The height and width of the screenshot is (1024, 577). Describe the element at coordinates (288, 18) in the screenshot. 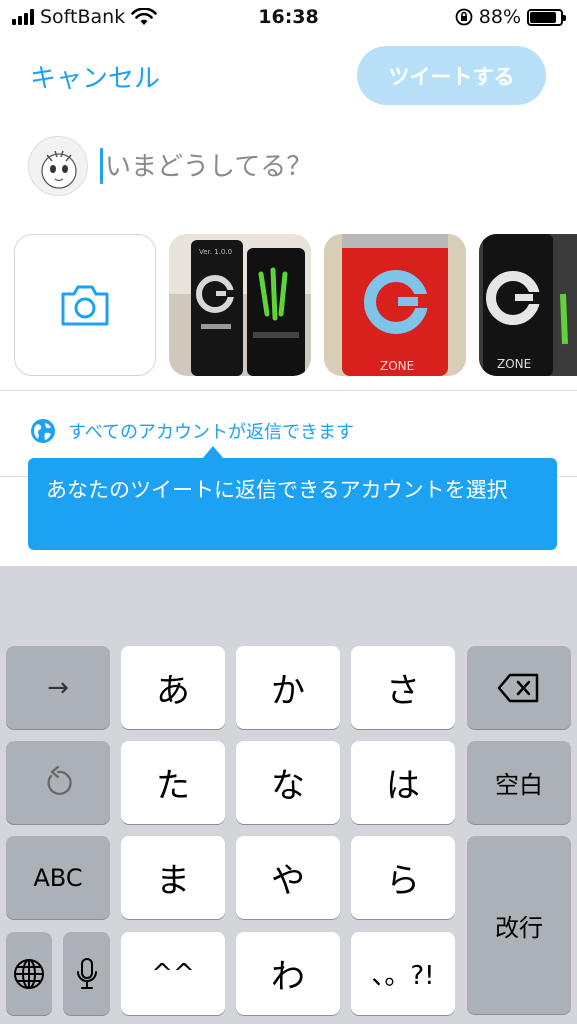

I see `status-bar: SoftBank 16:38 88%` at that location.